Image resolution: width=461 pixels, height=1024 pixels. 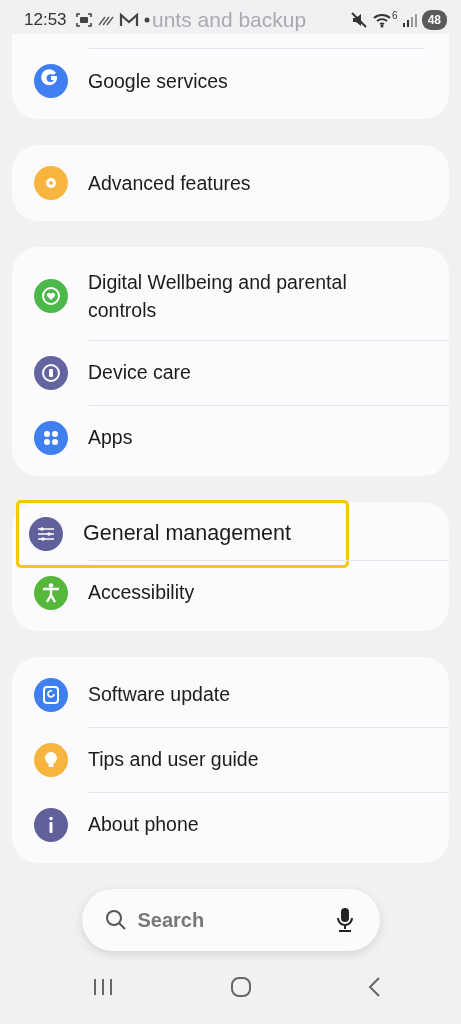 What do you see at coordinates (51, 592) in the screenshot?
I see `person-icon` at bounding box center [51, 592].